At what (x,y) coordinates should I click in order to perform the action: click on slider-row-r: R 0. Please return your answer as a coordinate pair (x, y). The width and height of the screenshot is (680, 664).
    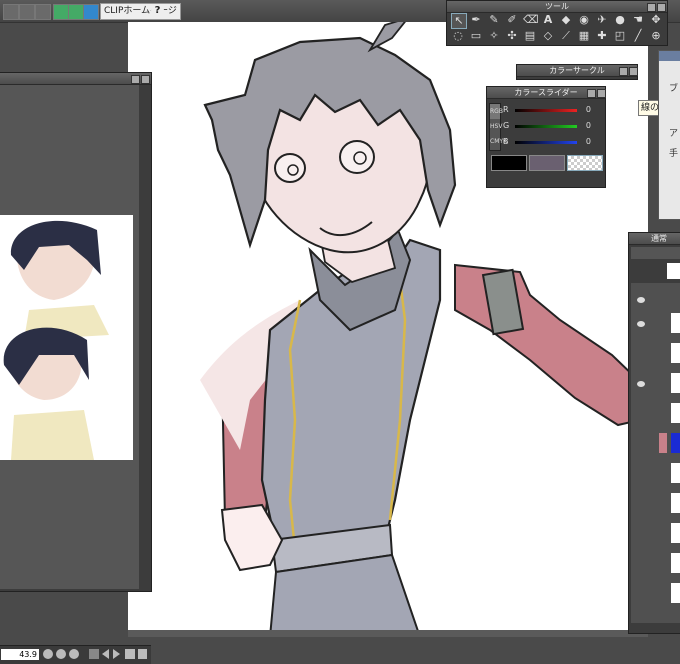
    Looking at the image, I should click on (553, 110).